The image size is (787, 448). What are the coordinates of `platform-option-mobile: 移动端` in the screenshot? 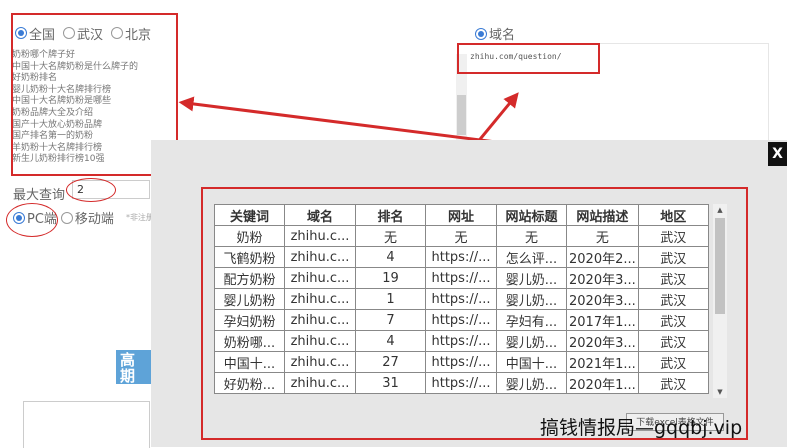 It's located at (87, 217).